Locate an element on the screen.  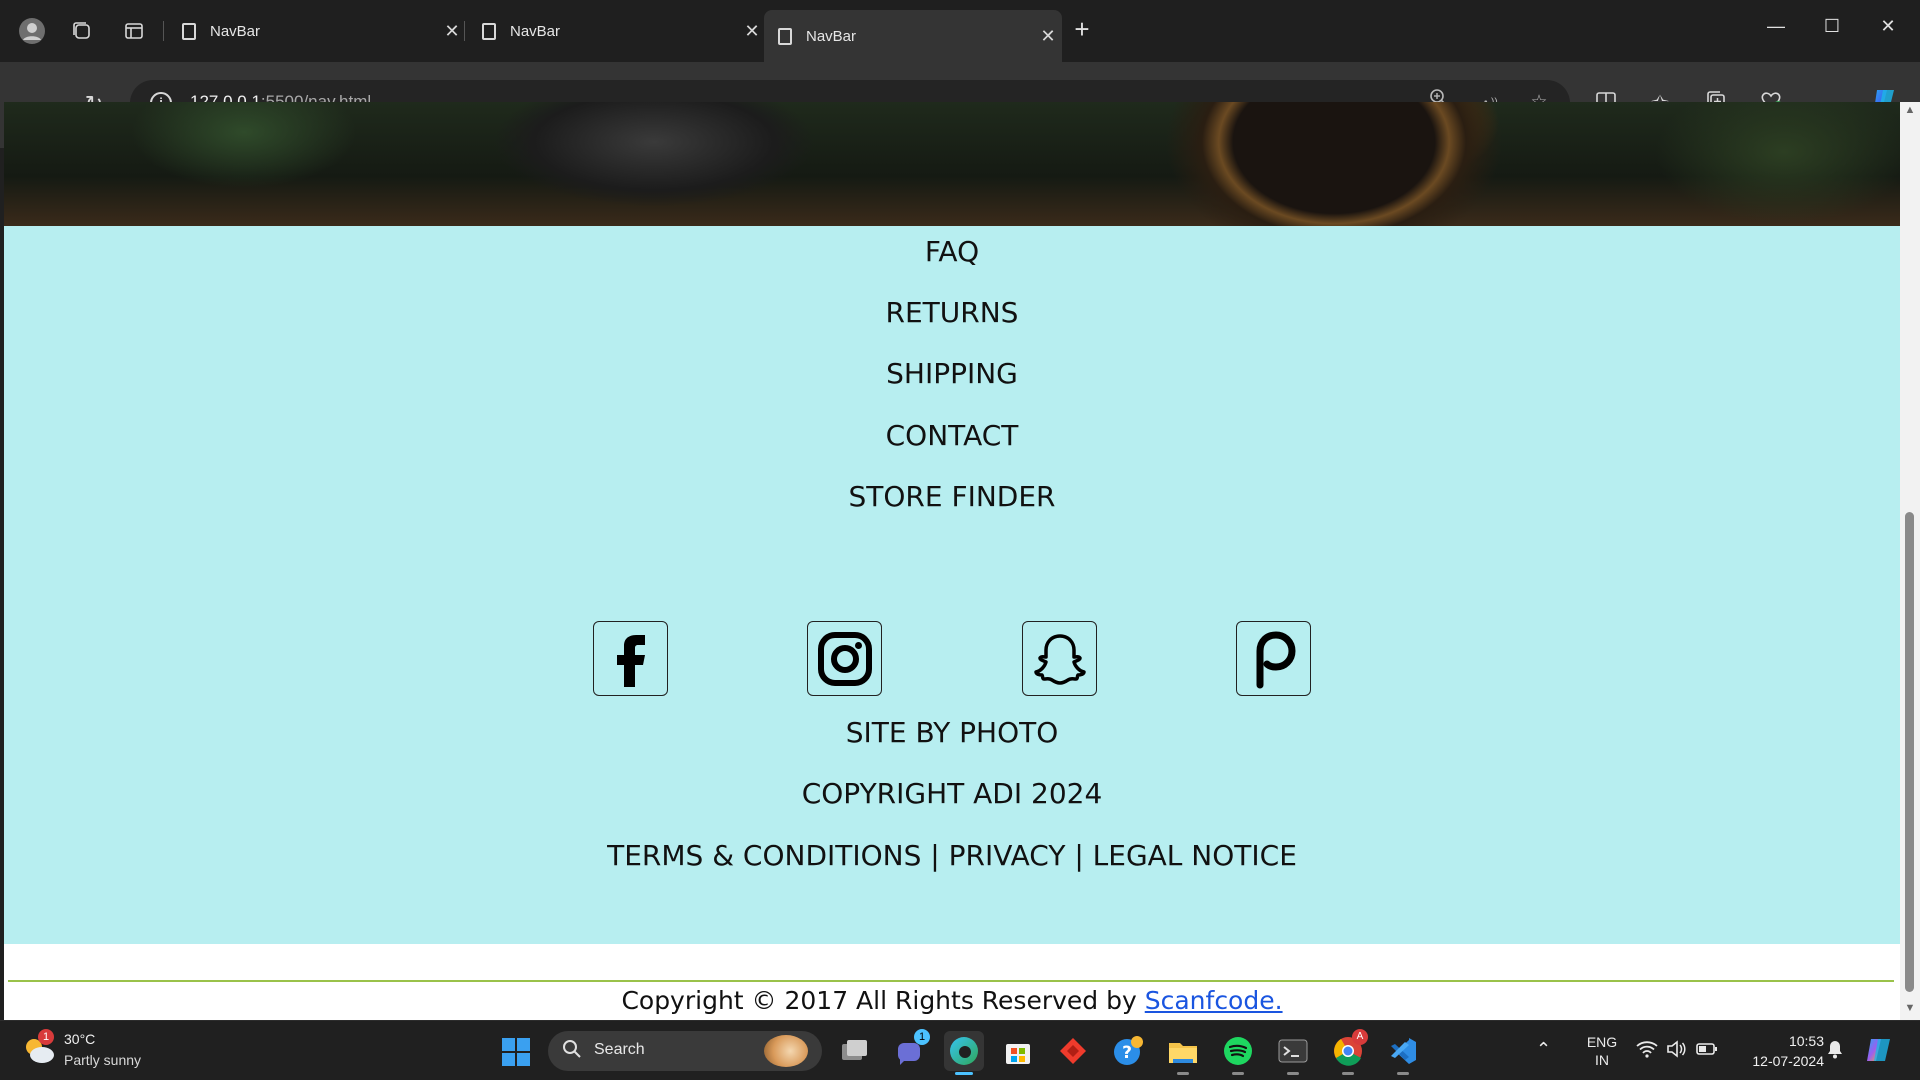
wifi-icon is located at coordinates (1647, 1060).